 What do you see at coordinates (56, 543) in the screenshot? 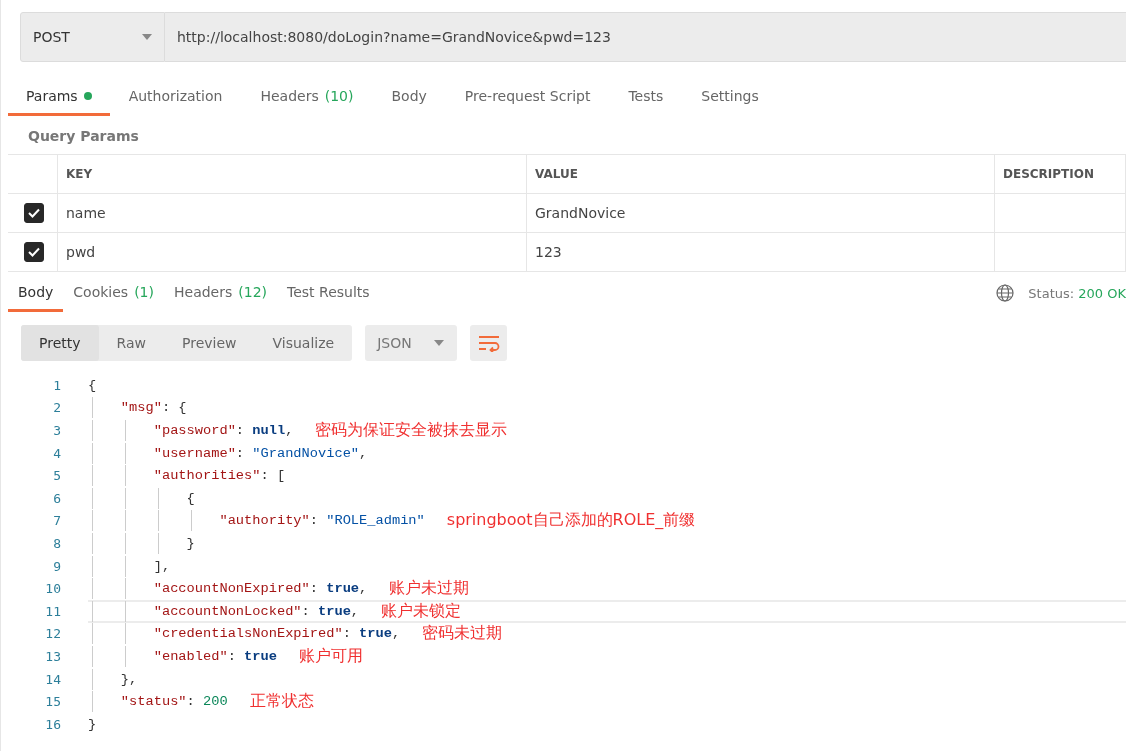
I see `line-number: 8` at bounding box center [56, 543].